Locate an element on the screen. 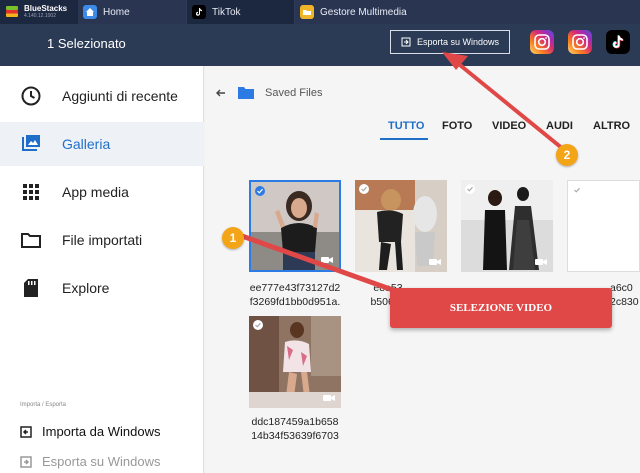  export-label: Esporta su Windows is located at coordinates (101, 461).